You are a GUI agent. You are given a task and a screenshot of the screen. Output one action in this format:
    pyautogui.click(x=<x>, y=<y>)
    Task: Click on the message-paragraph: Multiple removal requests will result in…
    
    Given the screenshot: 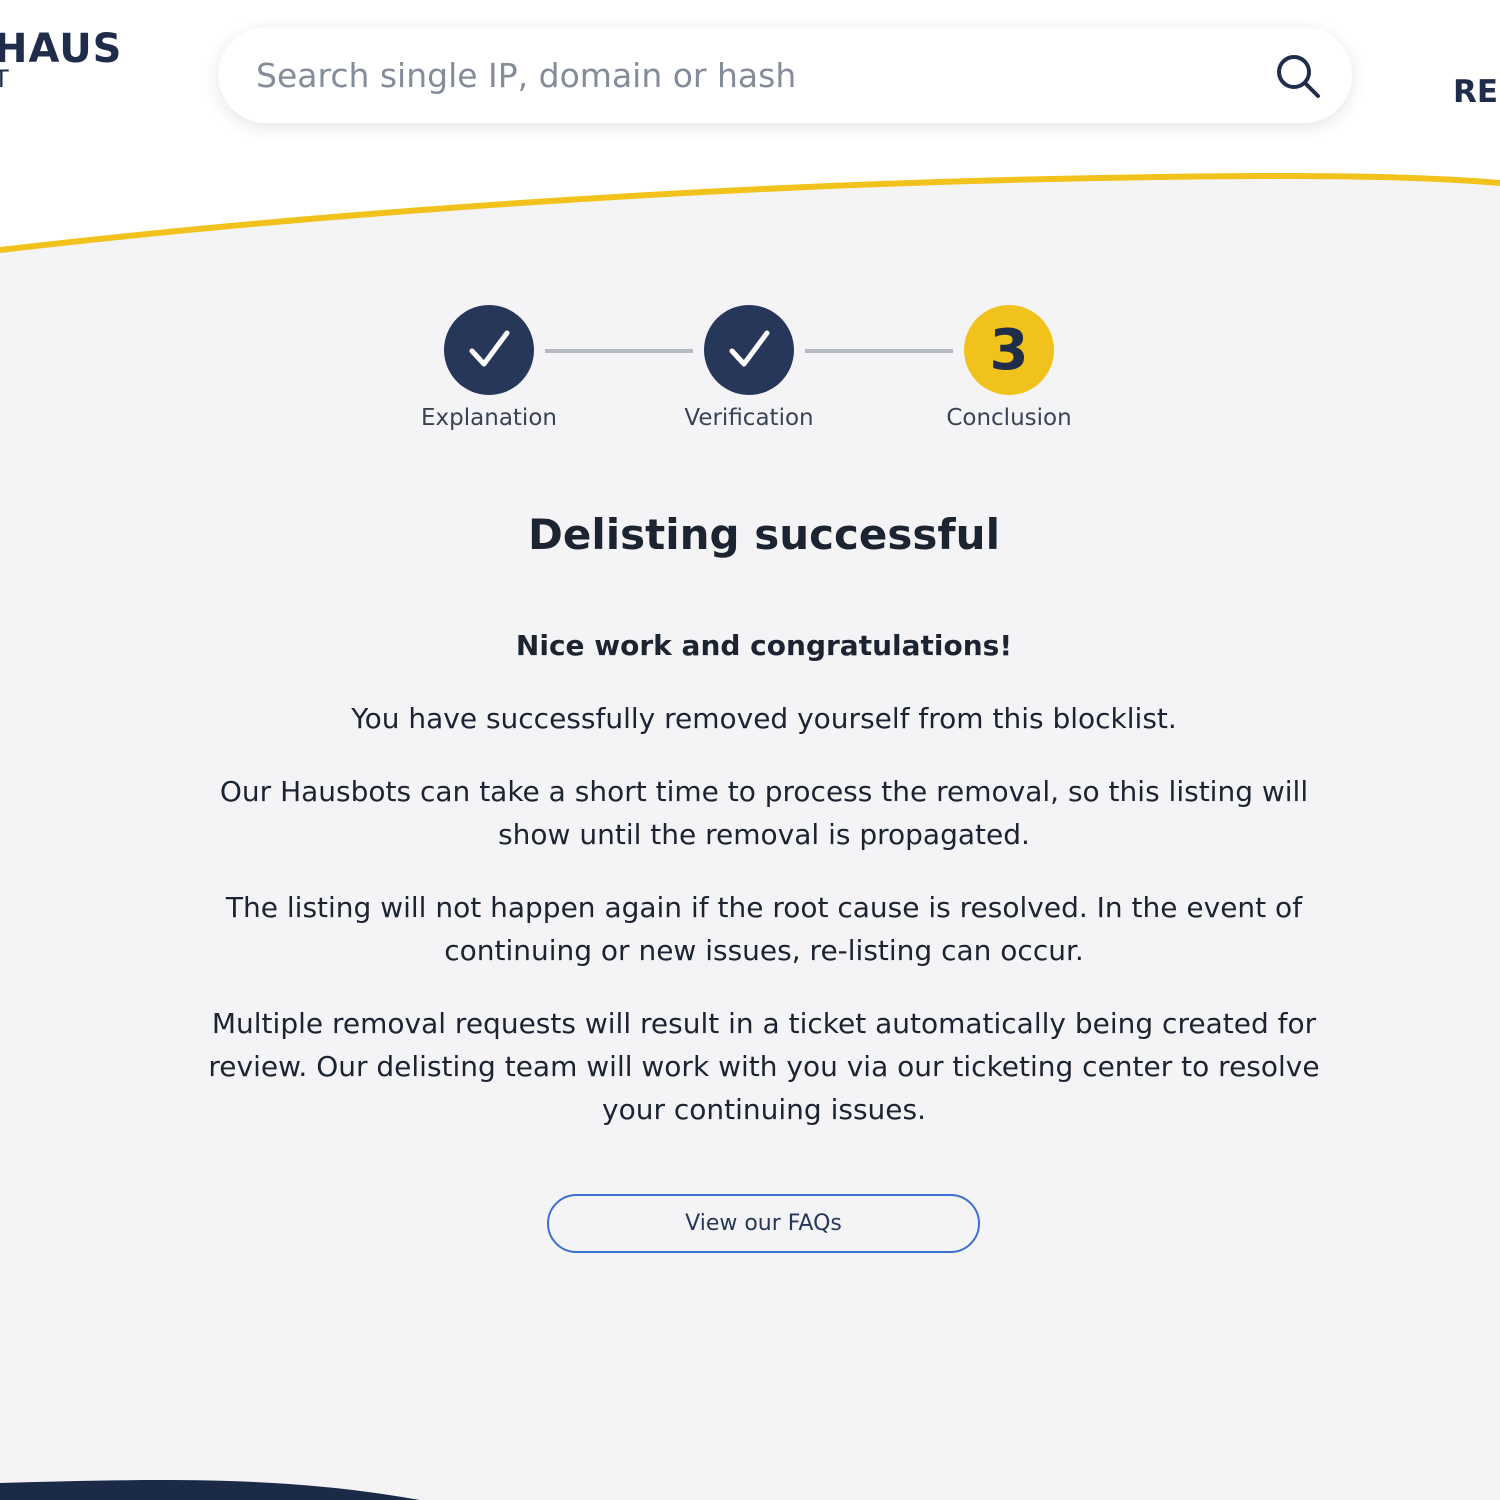 What is the action you would take?
    pyautogui.click(x=764, y=1066)
    